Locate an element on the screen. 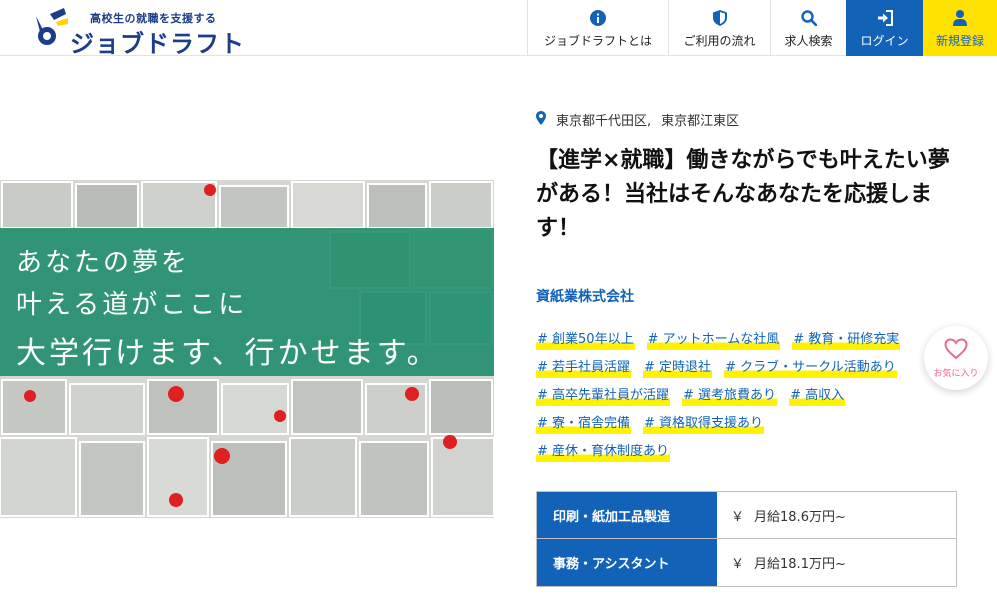  tag-item: # 高収入 is located at coordinates (817, 396).